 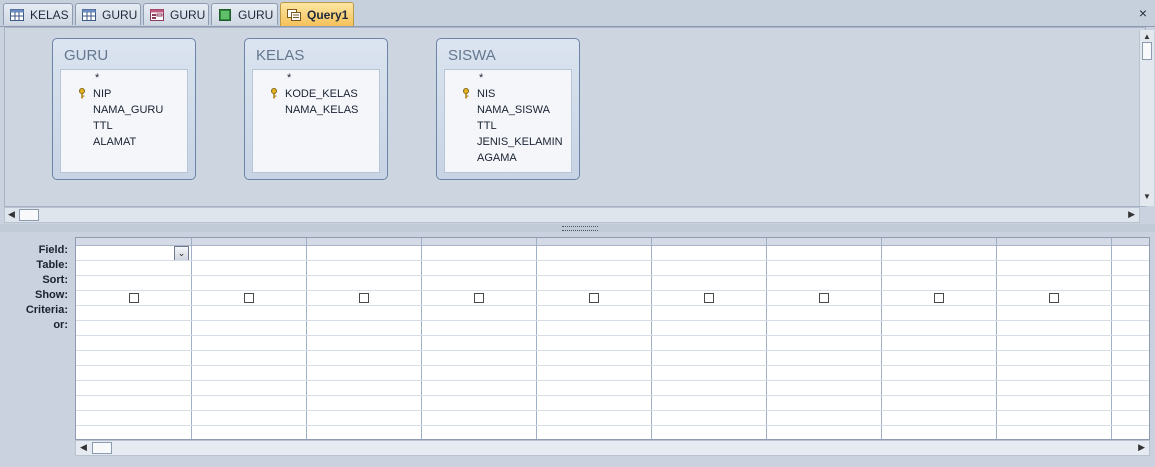 I want to click on tab-query1-4: Query1, so click(x=317, y=14).